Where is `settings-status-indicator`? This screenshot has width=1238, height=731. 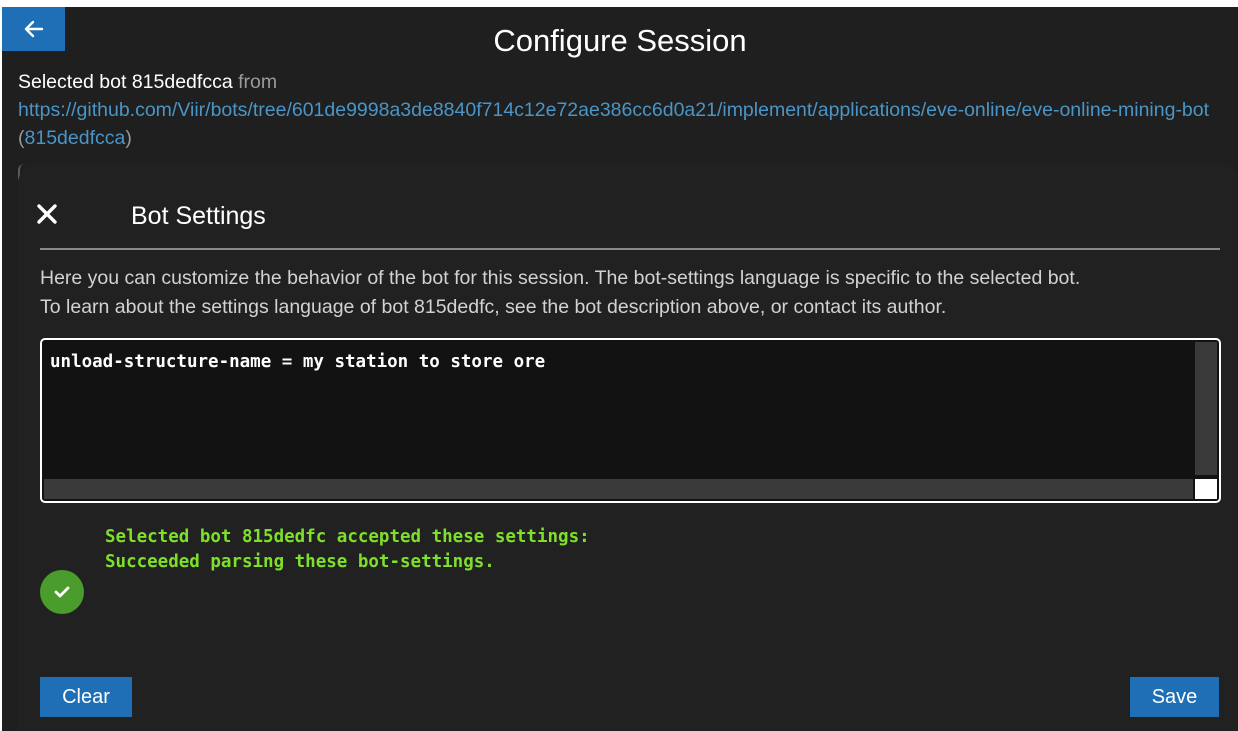
settings-status-indicator is located at coordinates (62, 592).